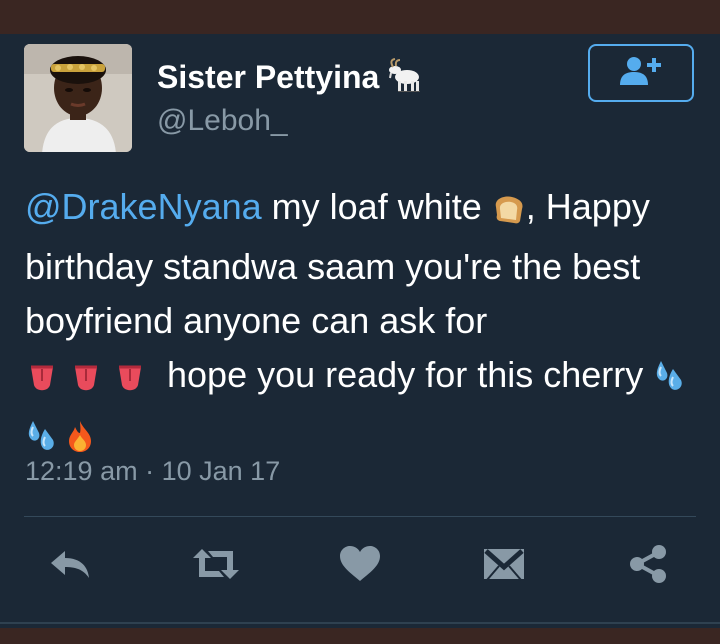  Describe the element at coordinates (509, 213) in the screenshot. I see `bread-icon` at that location.